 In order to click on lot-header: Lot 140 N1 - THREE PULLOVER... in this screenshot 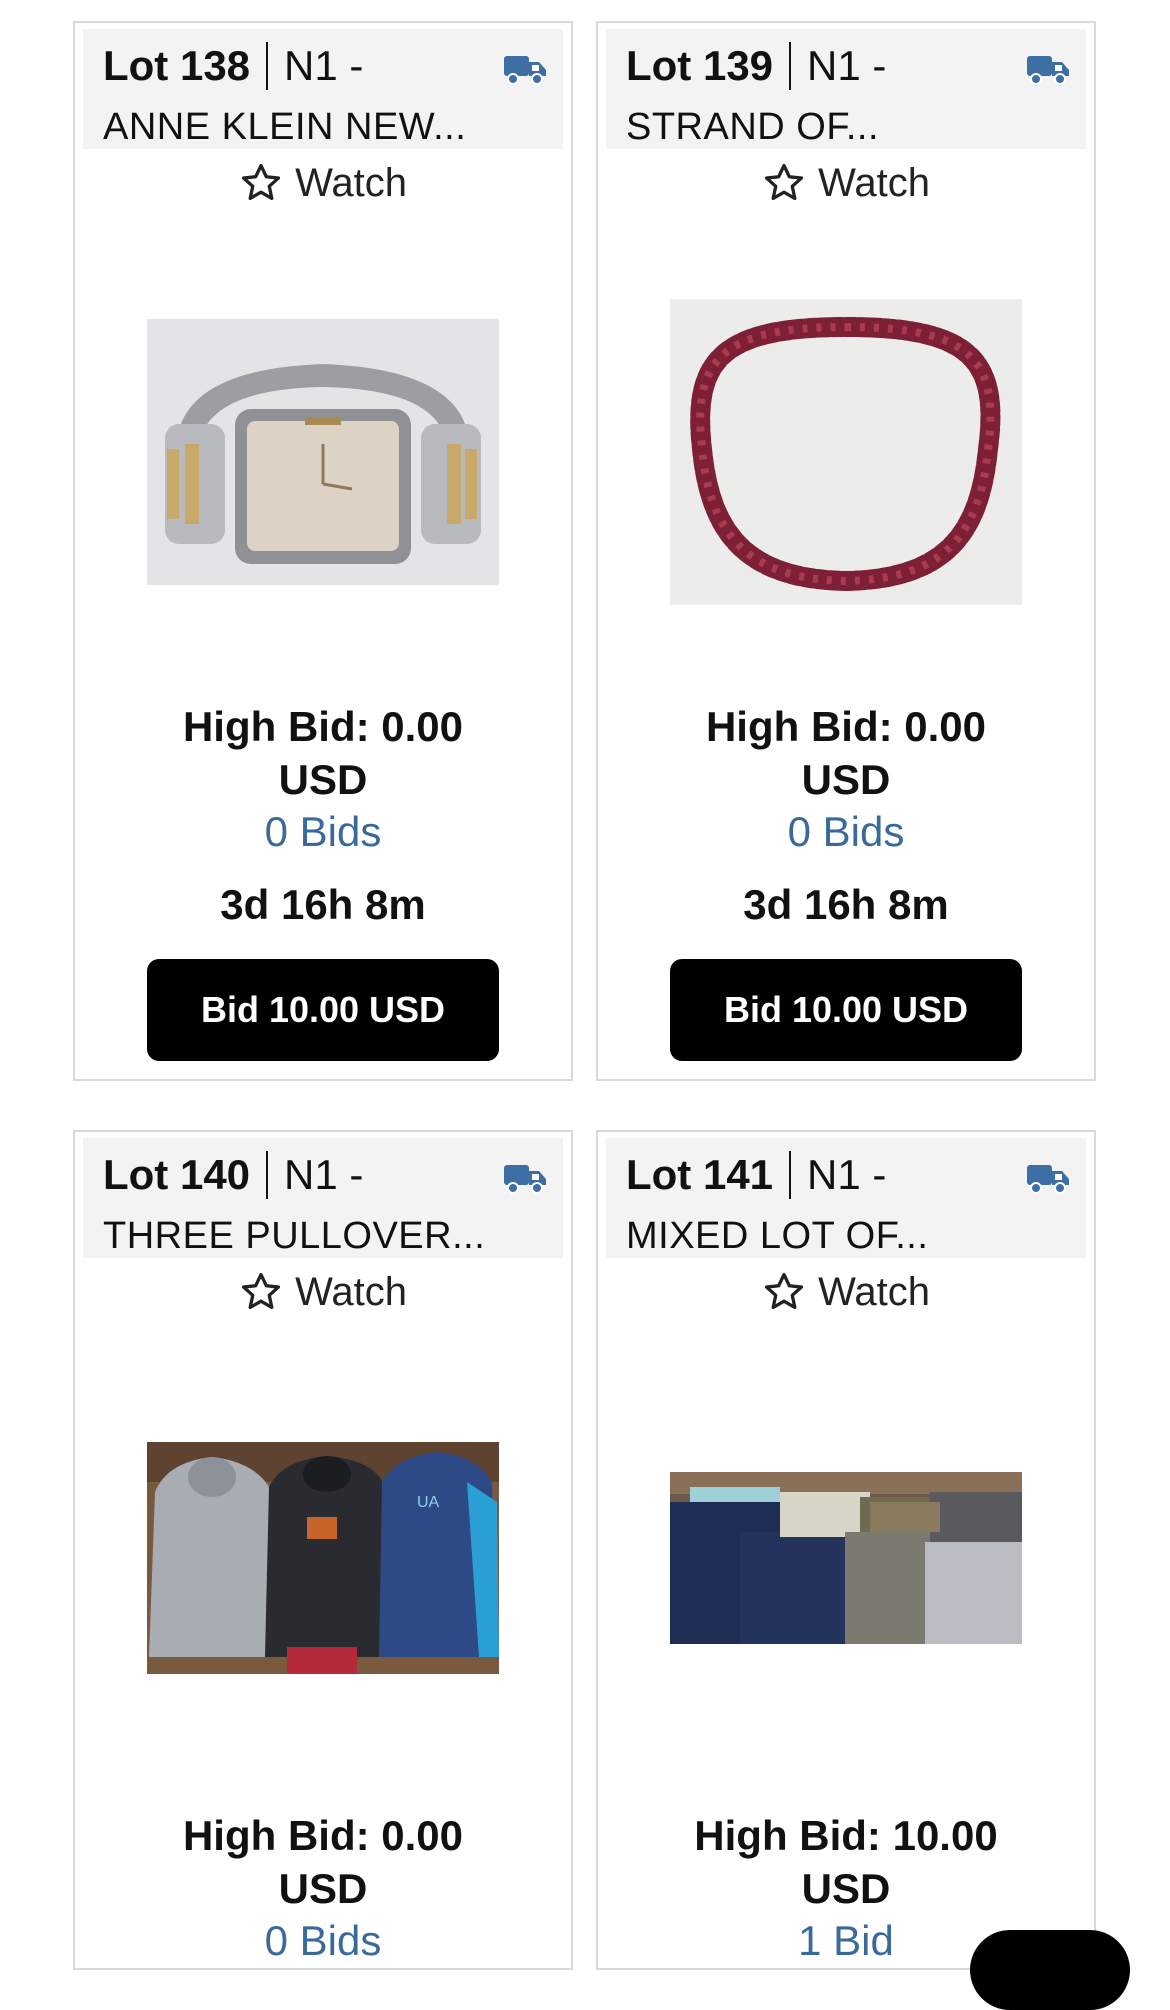, I will do `click(323, 1198)`.